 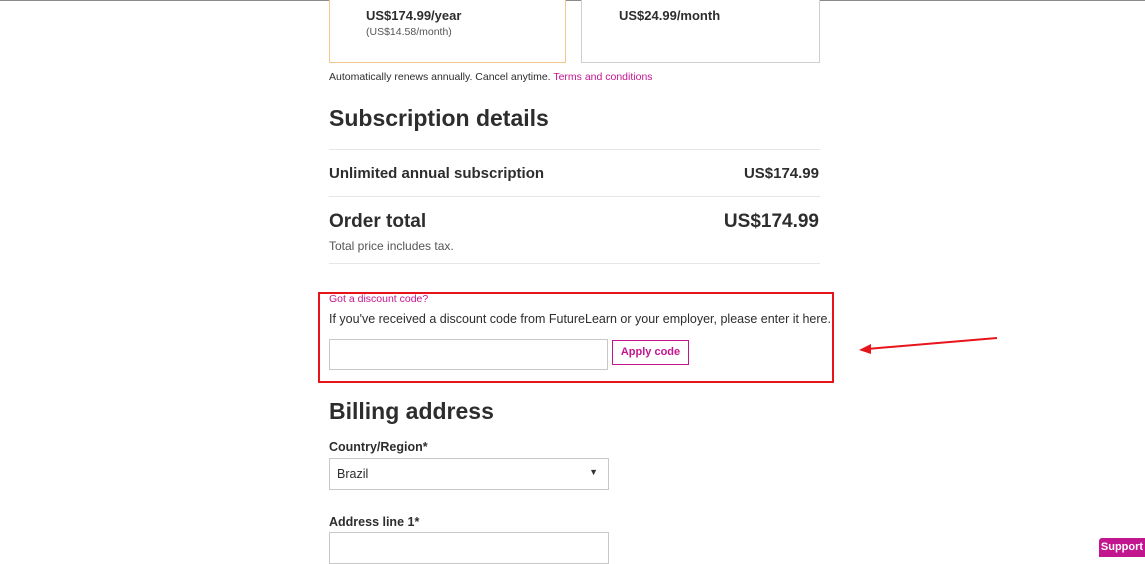 I want to click on plan-monthly-price: US$24.99/month, so click(x=670, y=15).